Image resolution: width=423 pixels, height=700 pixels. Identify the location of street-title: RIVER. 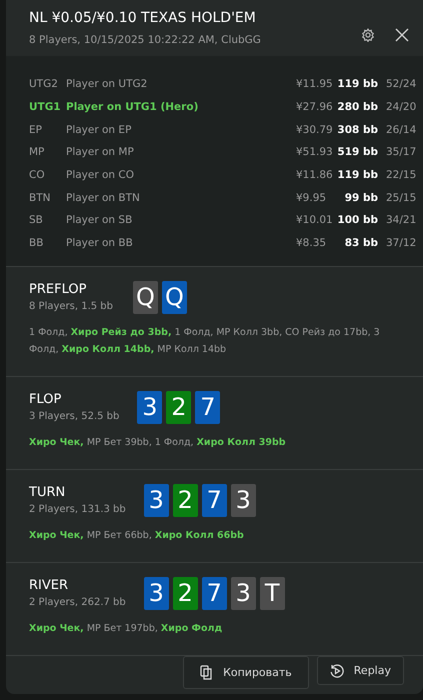
(49, 585).